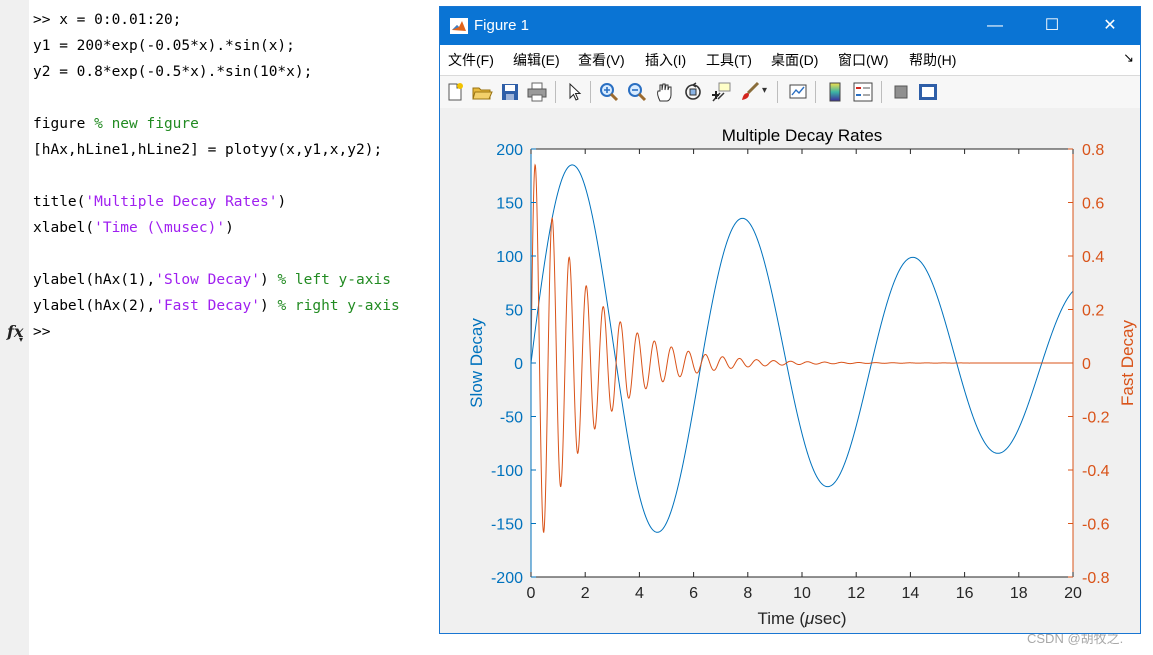  I want to click on left-y-tick-label: 200, so click(509, 150).